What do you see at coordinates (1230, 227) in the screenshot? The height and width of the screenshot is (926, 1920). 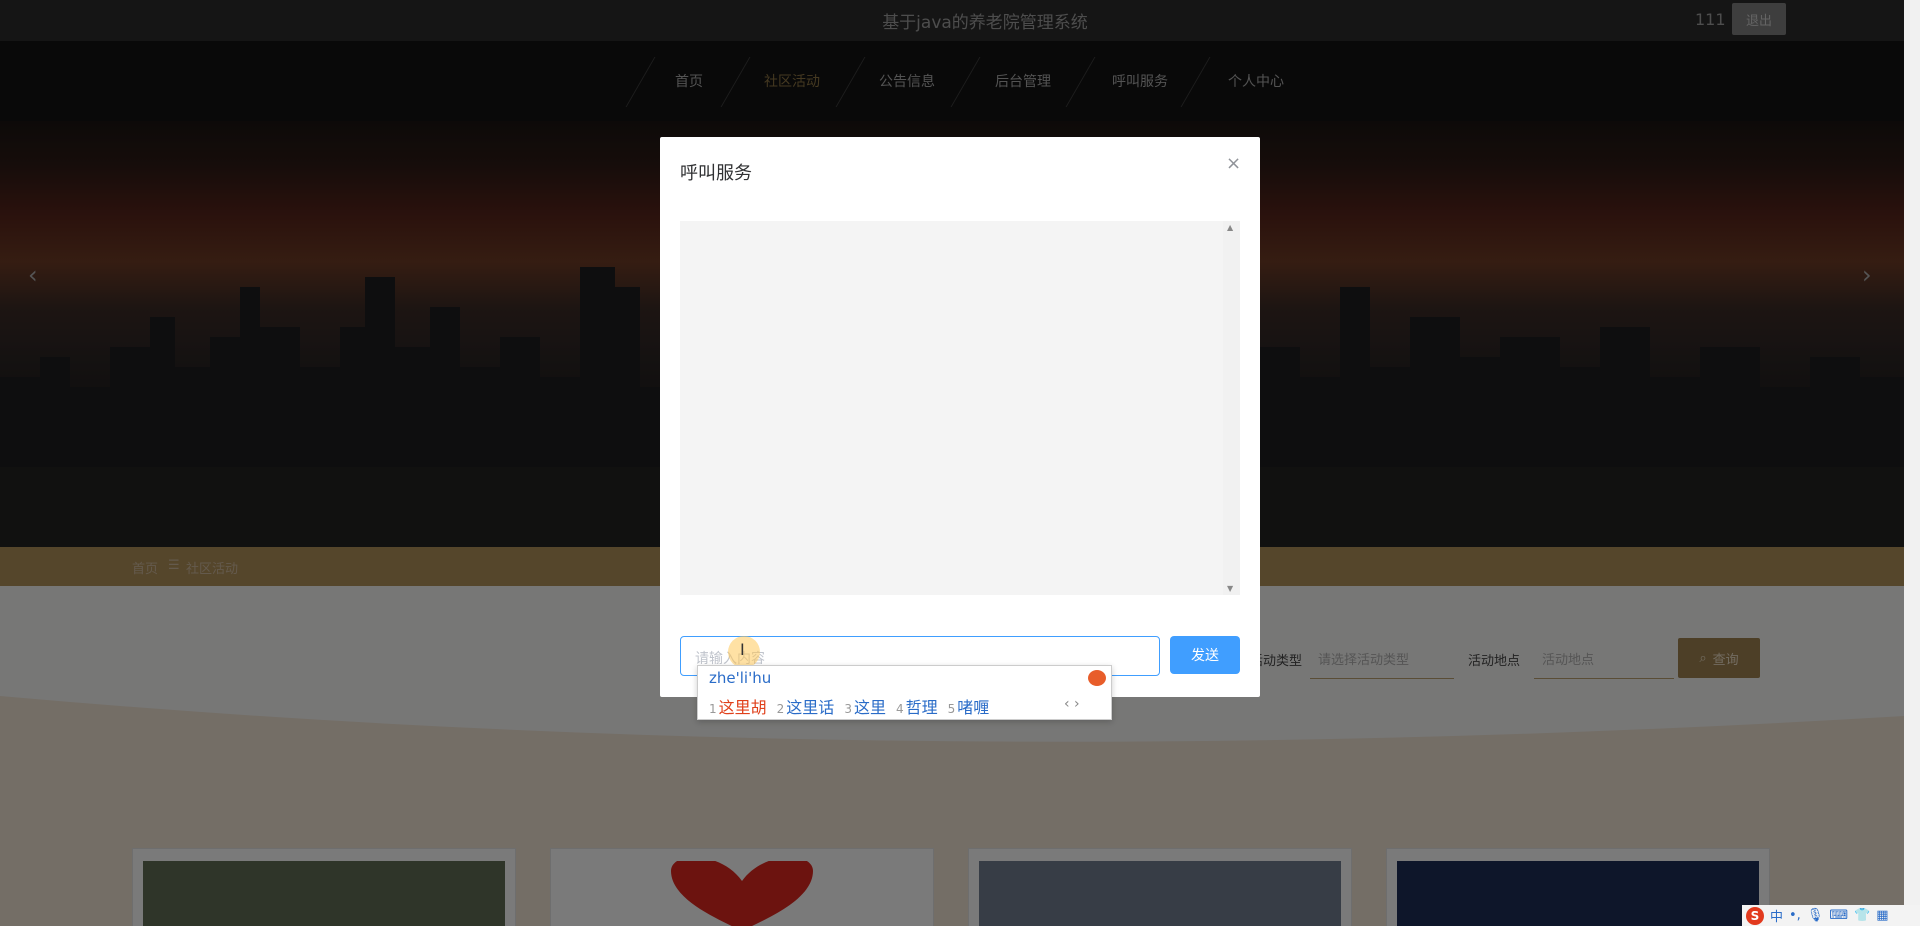 I see `scroll-up-icon: ▲` at bounding box center [1230, 227].